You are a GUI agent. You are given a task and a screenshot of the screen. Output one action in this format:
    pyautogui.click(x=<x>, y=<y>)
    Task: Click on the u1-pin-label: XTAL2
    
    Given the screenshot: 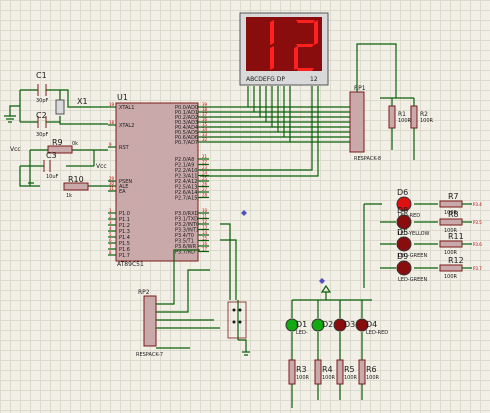 What is the action you would take?
    pyautogui.click(x=126, y=126)
    